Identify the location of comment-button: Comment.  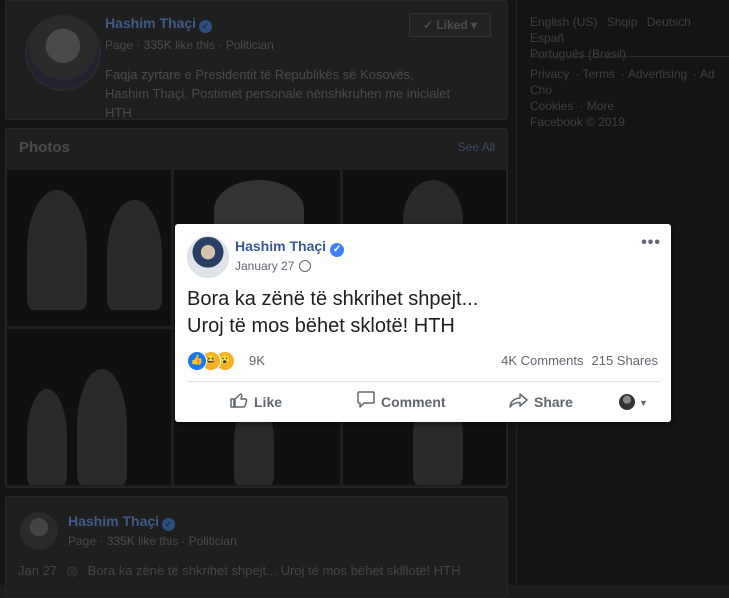
(401, 402).